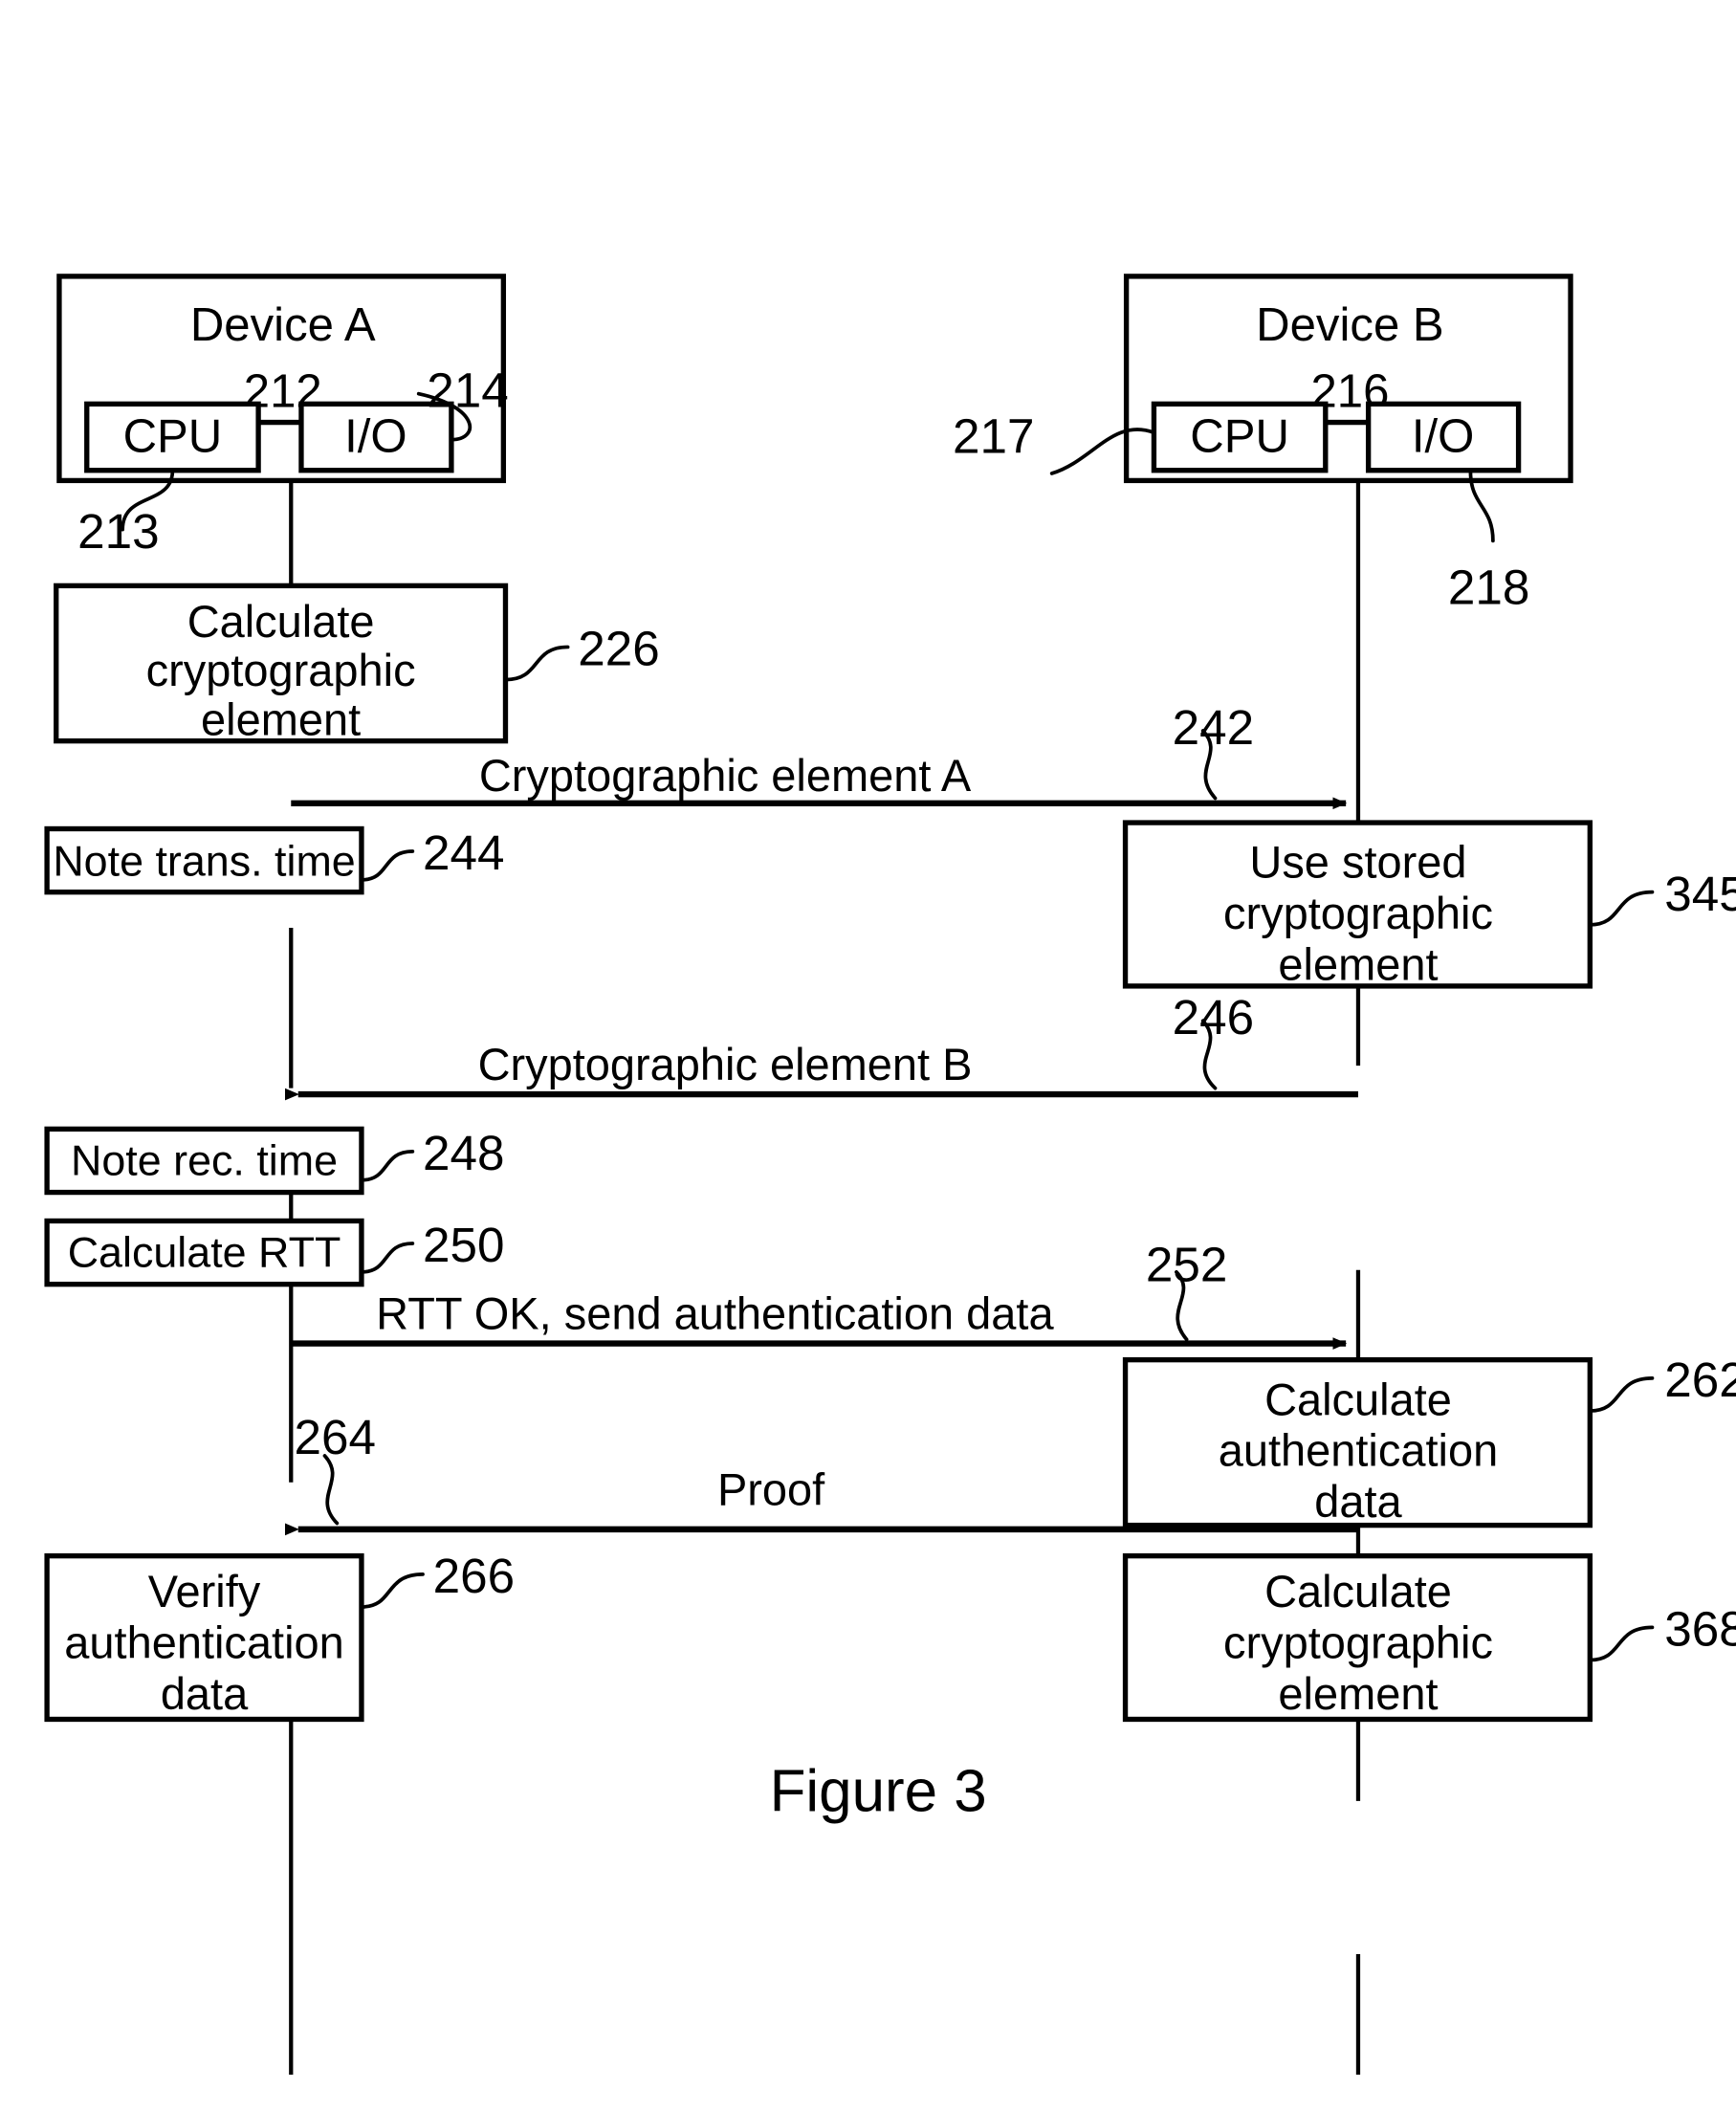 Image resolution: width=1736 pixels, height=2111 pixels. What do you see at coordinates (1488, 542) in the screenshot?
I see `ref-218-leader: 218` at bounding box center [1488, 542].